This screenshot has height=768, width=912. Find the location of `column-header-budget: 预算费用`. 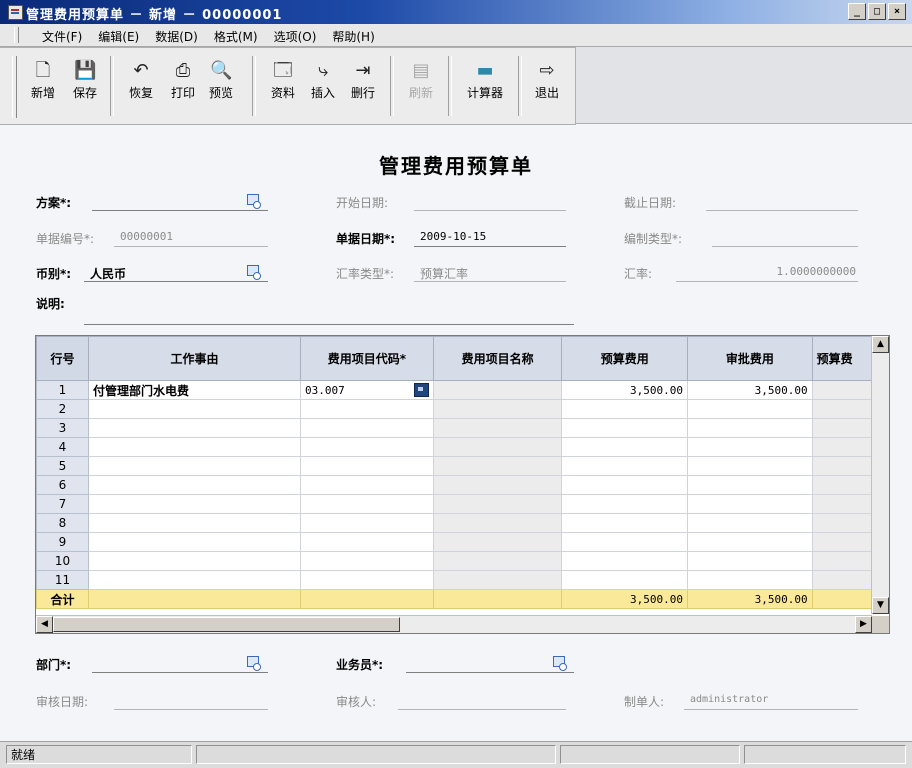

column-header-budget: 预算费用 is located at coordinates (625, 358).